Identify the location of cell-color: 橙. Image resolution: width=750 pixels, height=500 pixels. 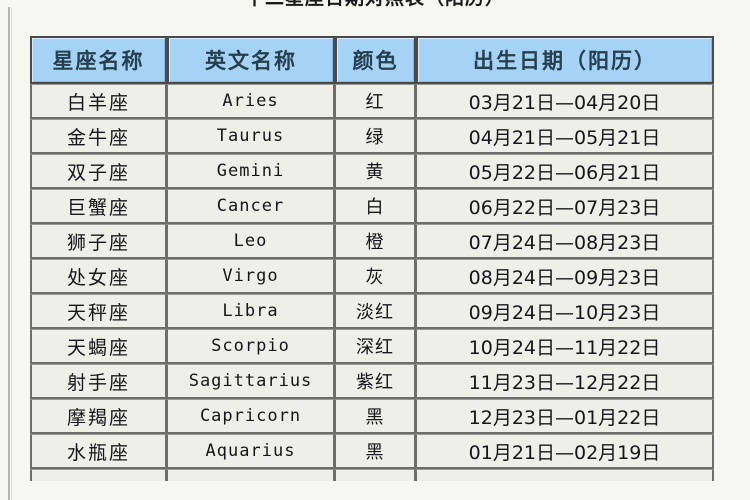
(374, 241).